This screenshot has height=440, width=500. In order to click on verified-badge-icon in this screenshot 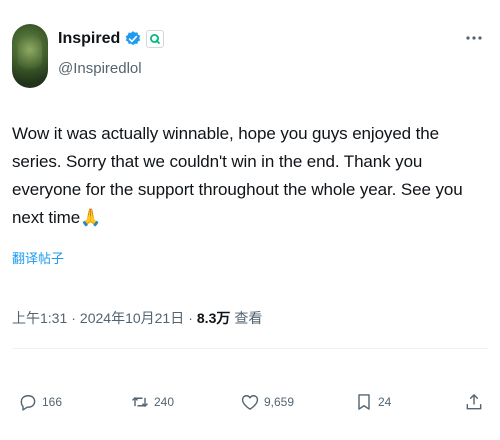, I will do `click(133, 39)`.